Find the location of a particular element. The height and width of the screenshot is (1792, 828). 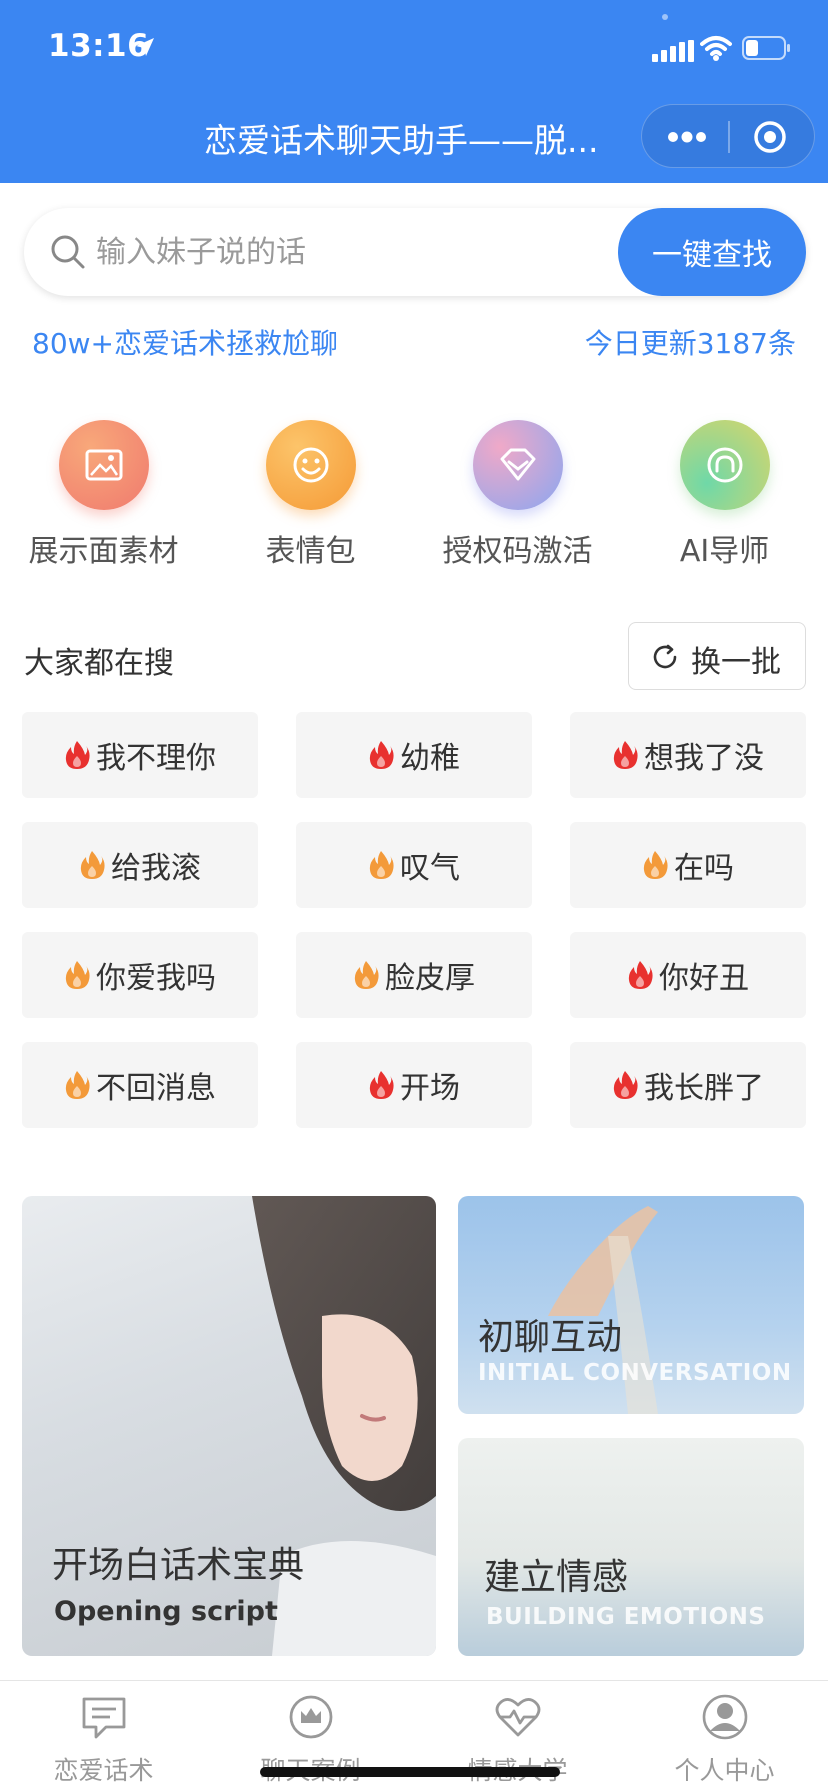

location-arrow-icon is located at coordinates (145, 47).